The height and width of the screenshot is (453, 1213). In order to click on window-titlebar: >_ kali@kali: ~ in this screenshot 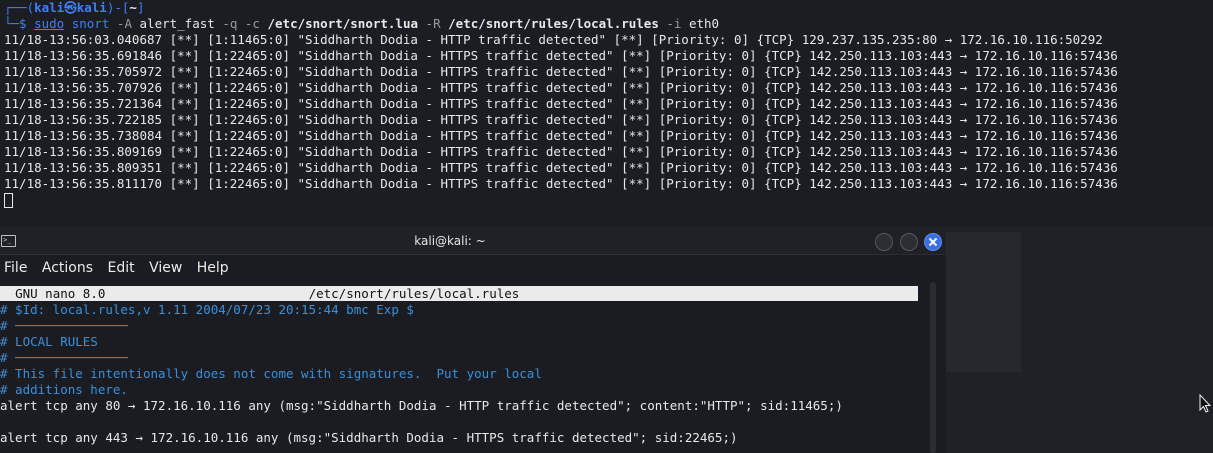, I will do `click(473, 242)`.